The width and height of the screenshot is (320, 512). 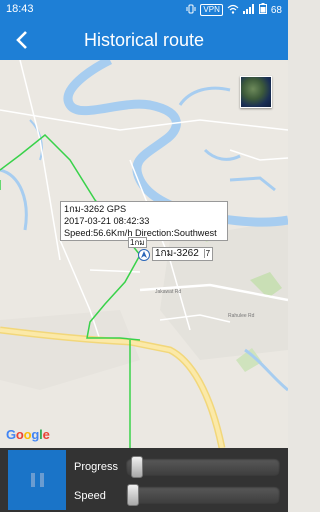 I want to click on pause-button, so click(x=37, y=480).